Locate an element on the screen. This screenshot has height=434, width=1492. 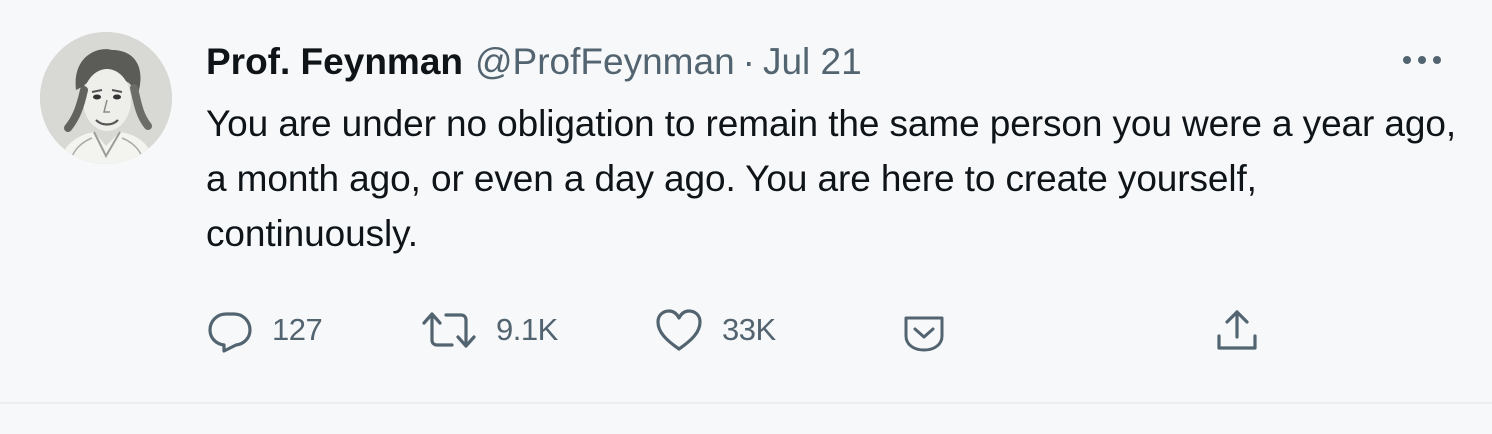
avatar is located at coordinates (106, 98).